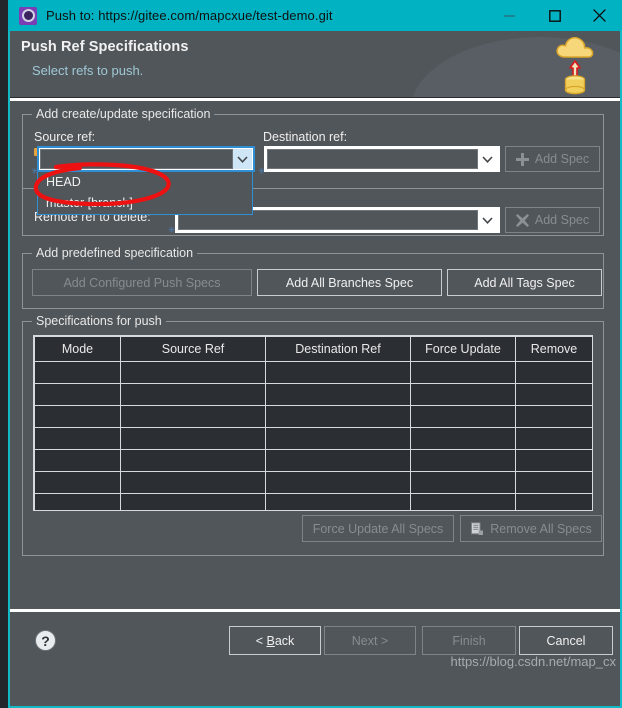  Describe the element at coordinates (88, 70) in the screenshot. I see `page-subtitle: Select refs to push.` at that location.